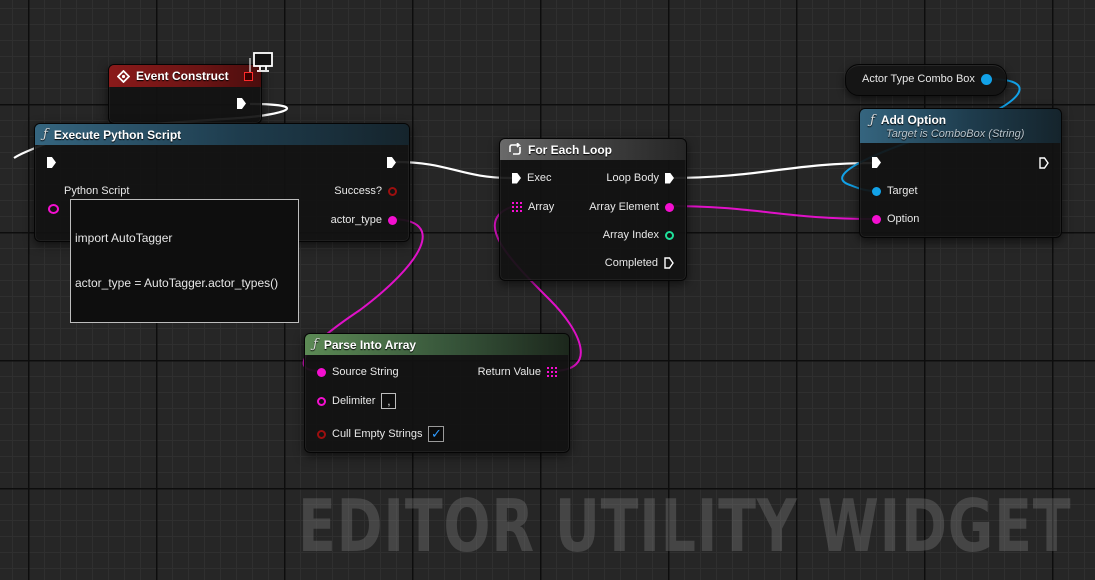 Image resolution: width=1095 pixels, height=580 pixels. I want to click on loop-exec-in-row: Exec, so click(531, 178).